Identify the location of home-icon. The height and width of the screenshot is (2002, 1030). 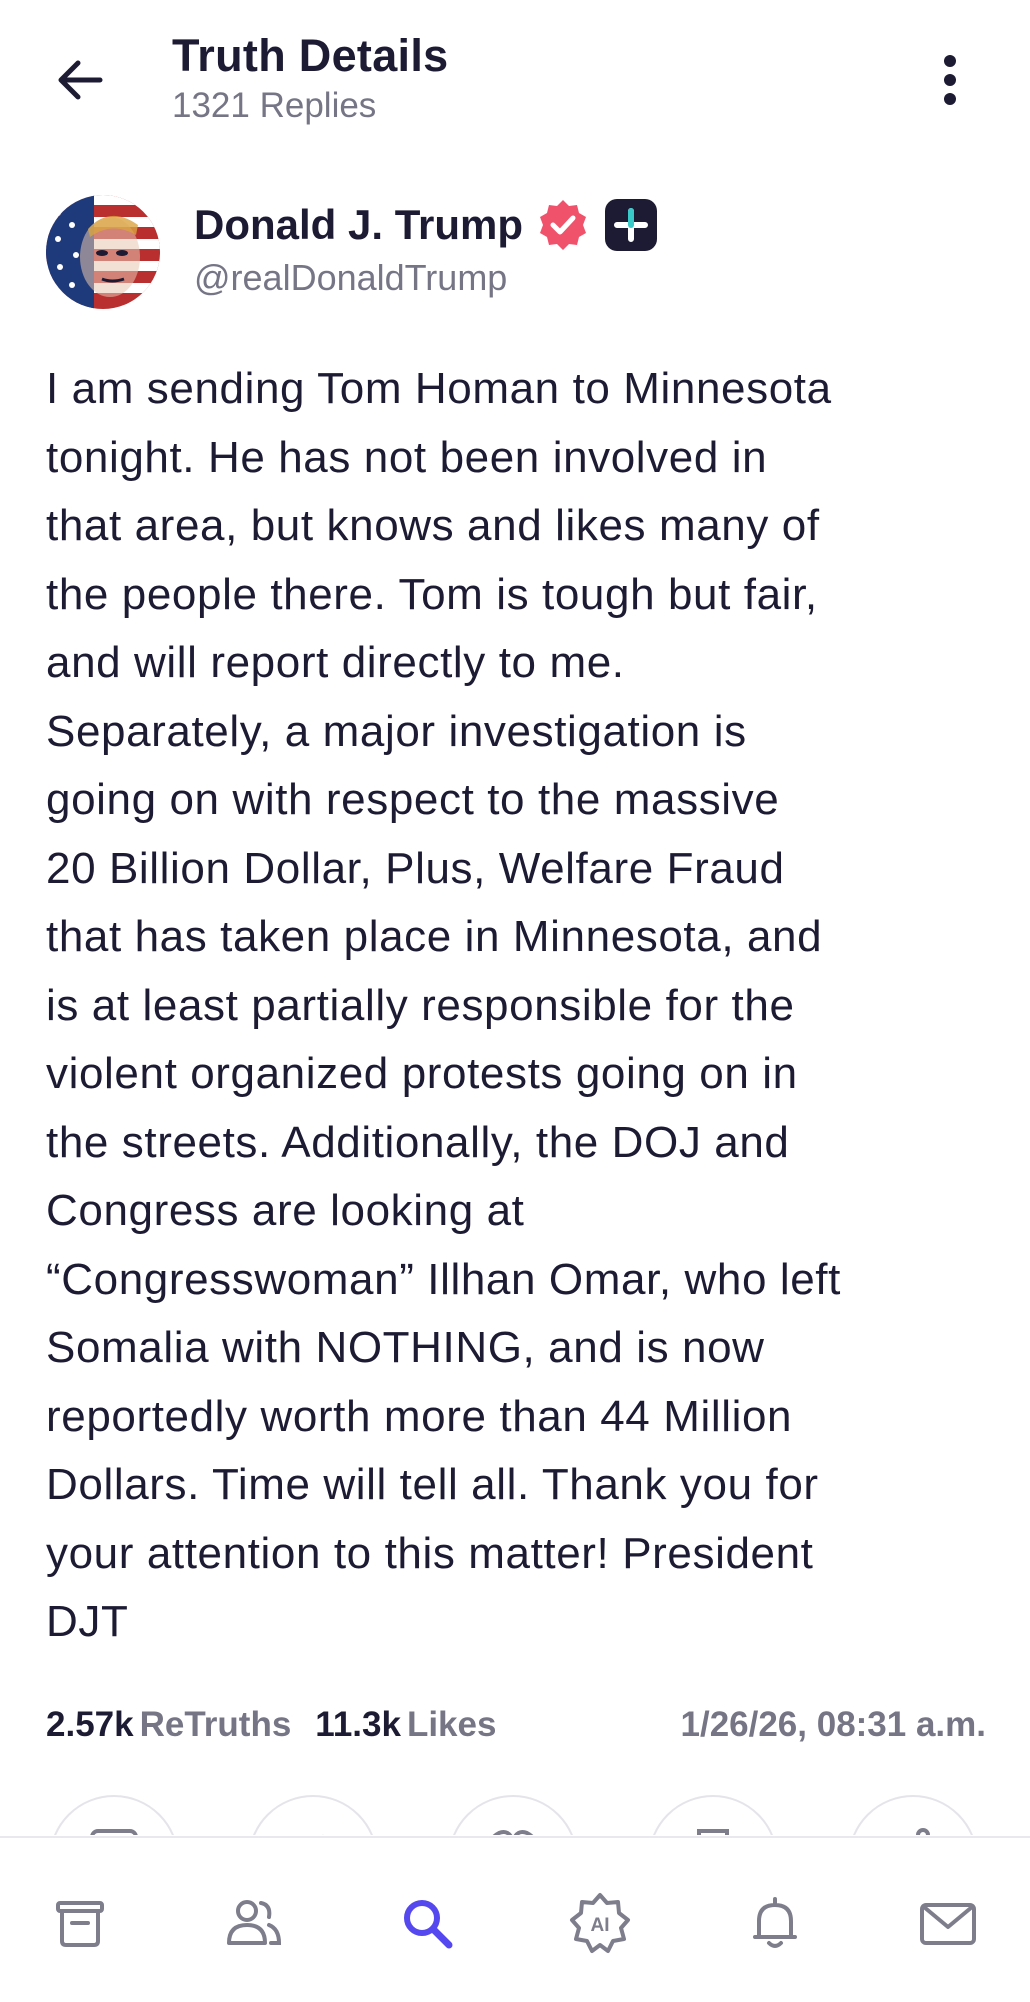
(80, 1924).